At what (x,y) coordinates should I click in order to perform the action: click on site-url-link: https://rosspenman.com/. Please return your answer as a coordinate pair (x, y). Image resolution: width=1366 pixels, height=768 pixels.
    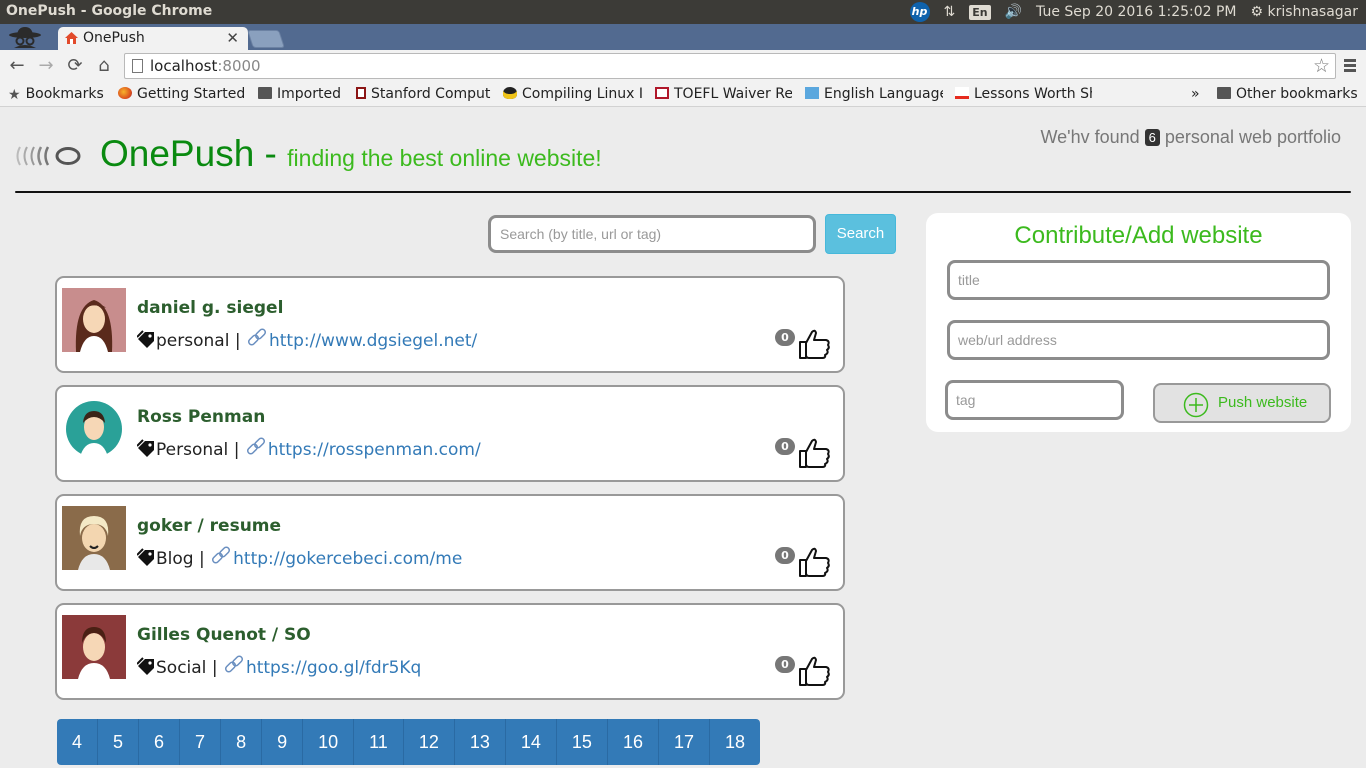
    Looking at the image, I should click on (374, 450).